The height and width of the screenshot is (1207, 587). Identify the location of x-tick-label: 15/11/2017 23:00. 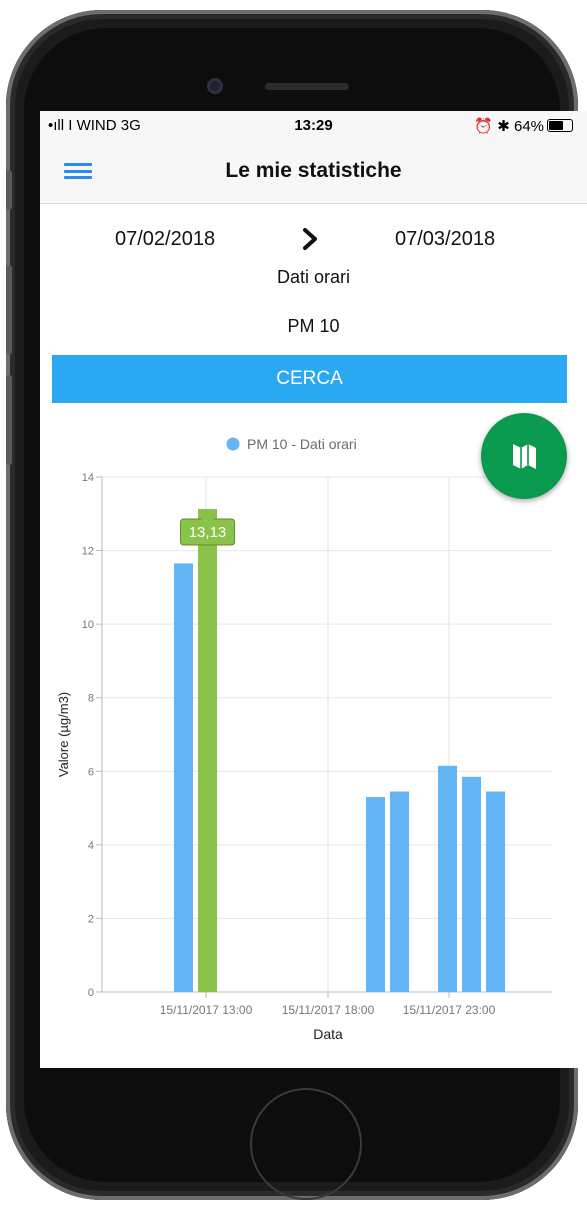
(449, 1010).